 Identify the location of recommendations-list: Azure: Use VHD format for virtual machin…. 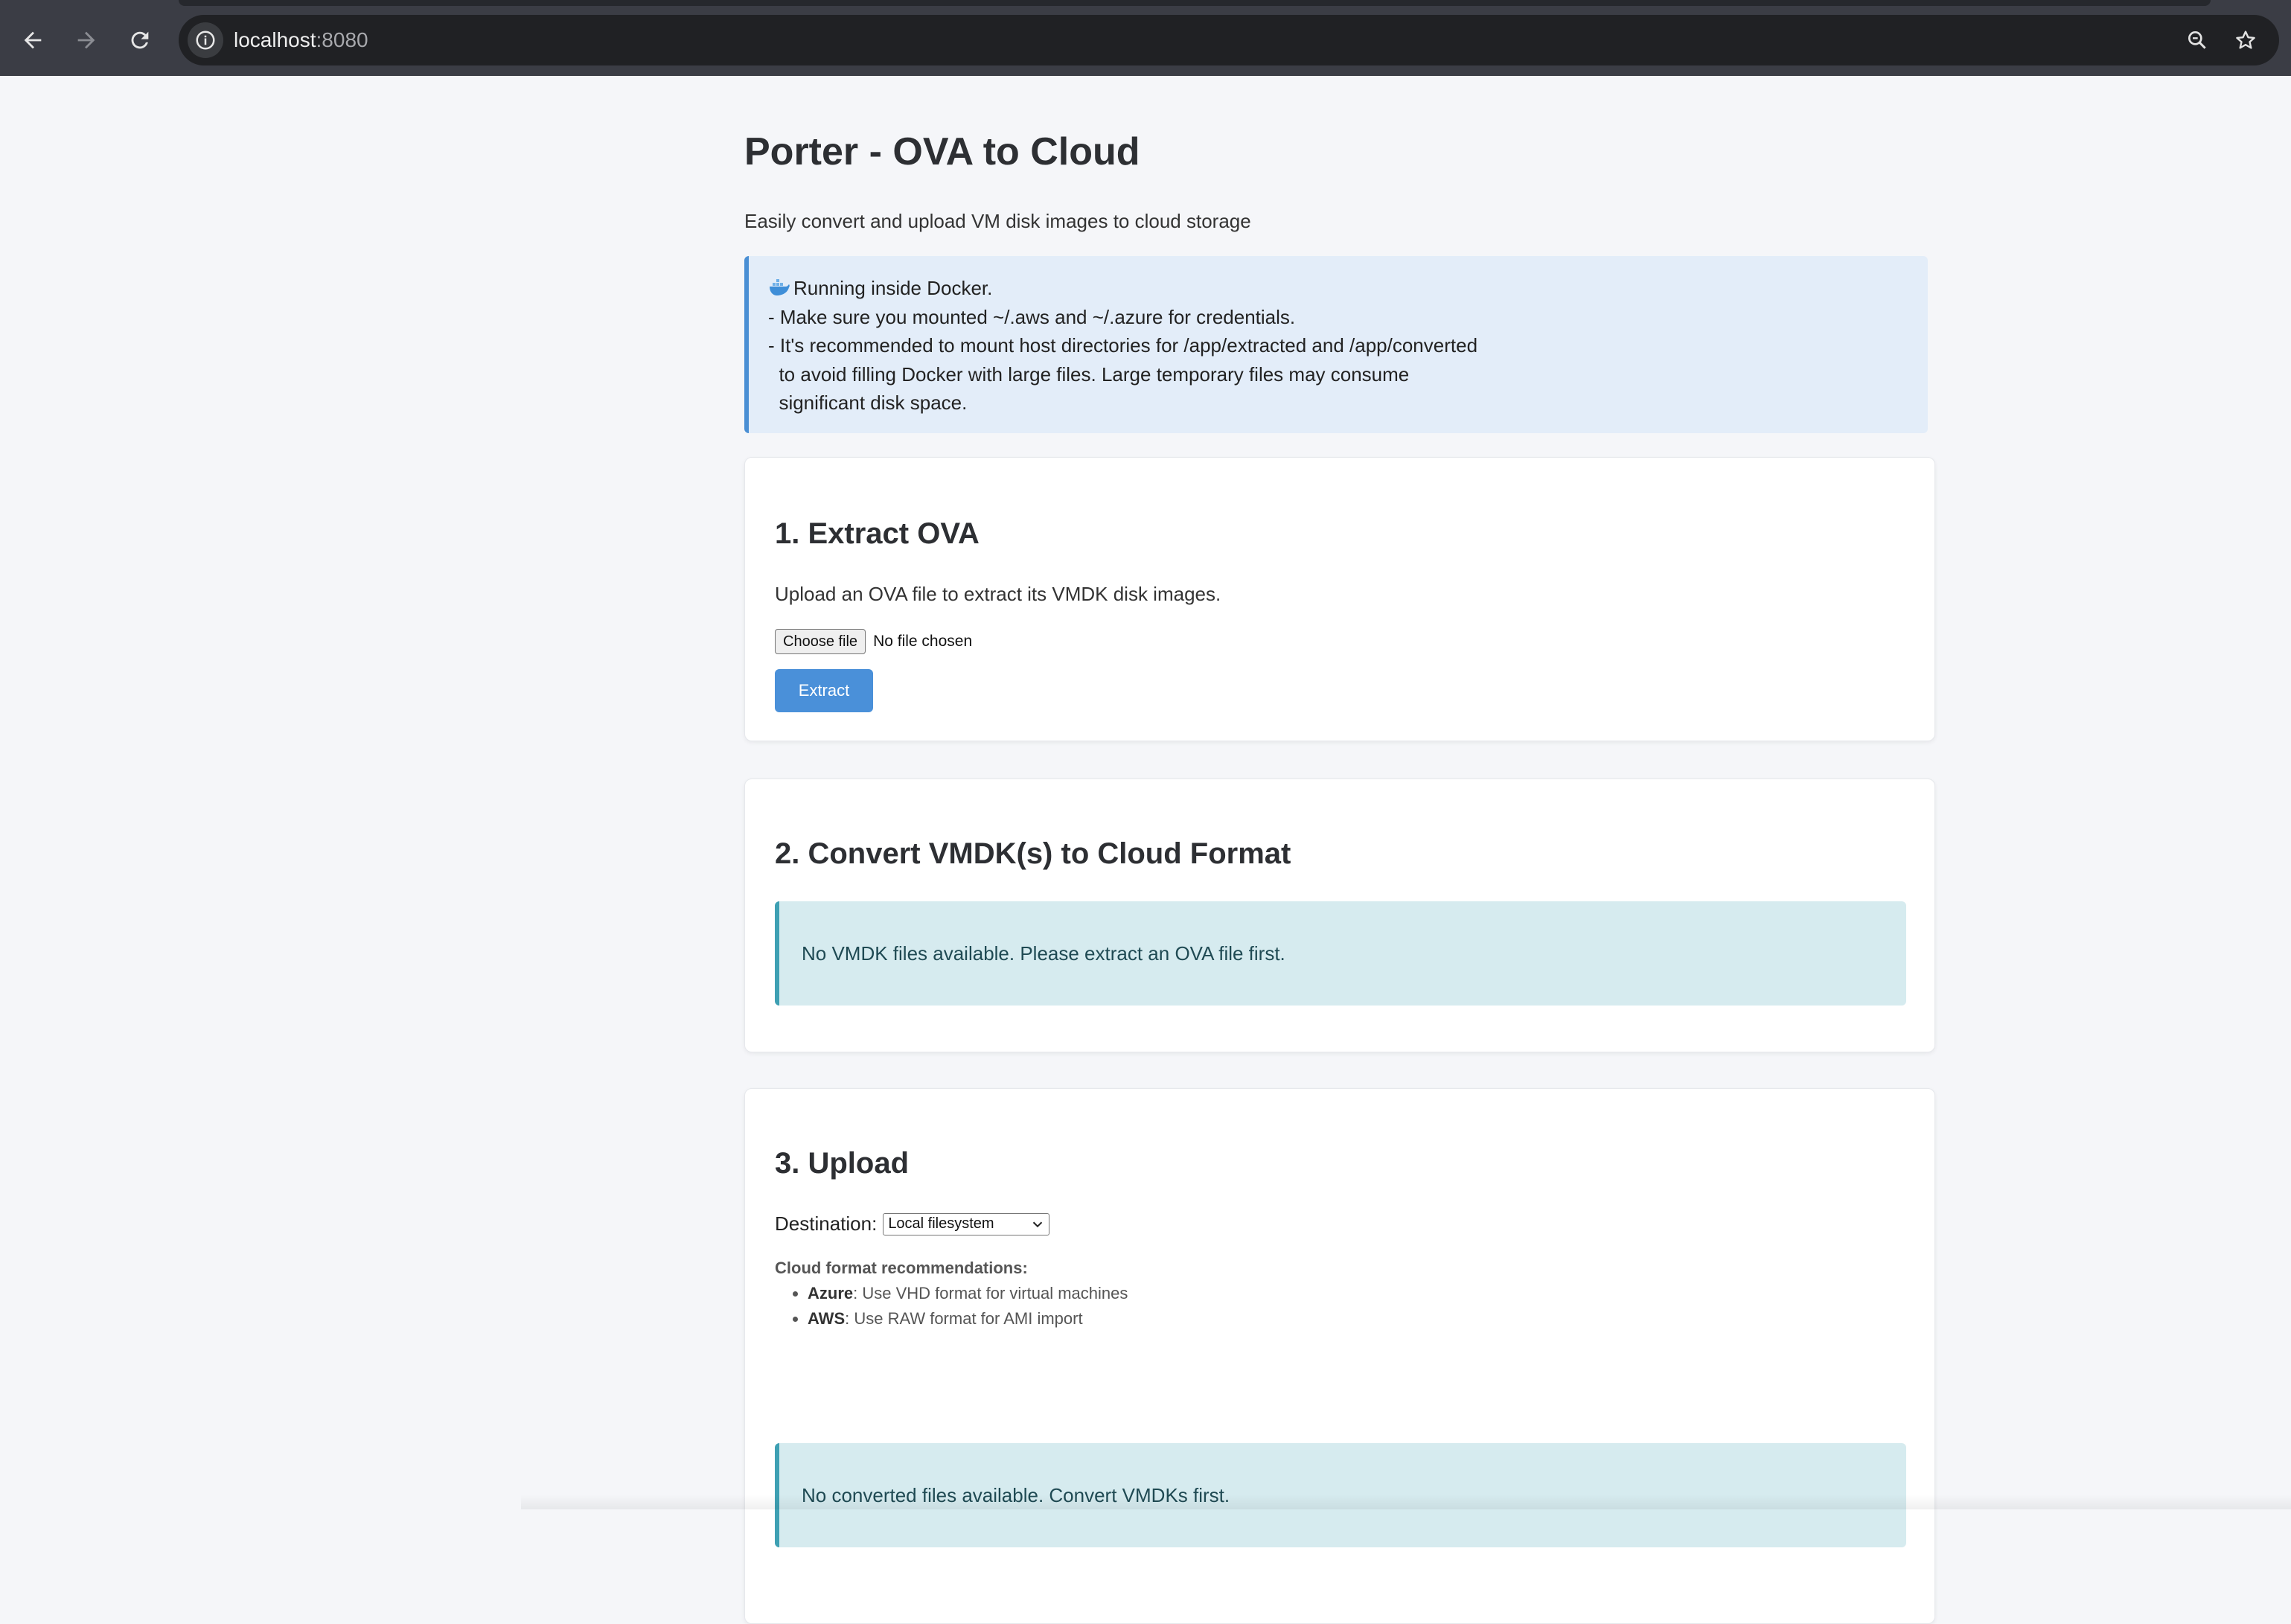
(951, 1306).